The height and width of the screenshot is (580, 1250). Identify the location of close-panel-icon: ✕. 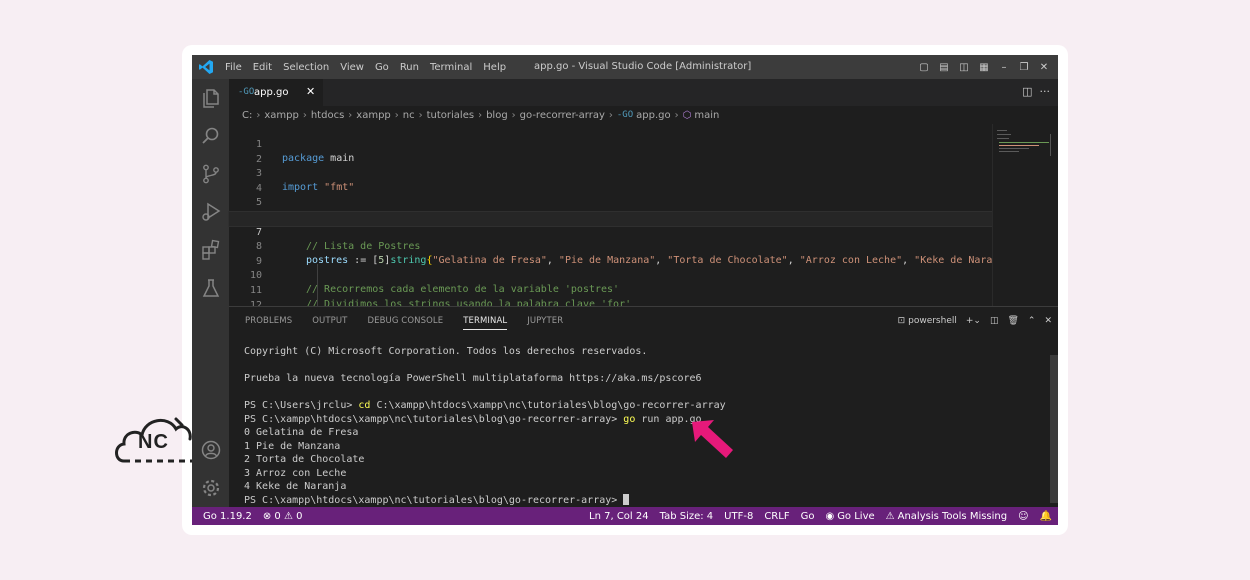
(1048, 321).